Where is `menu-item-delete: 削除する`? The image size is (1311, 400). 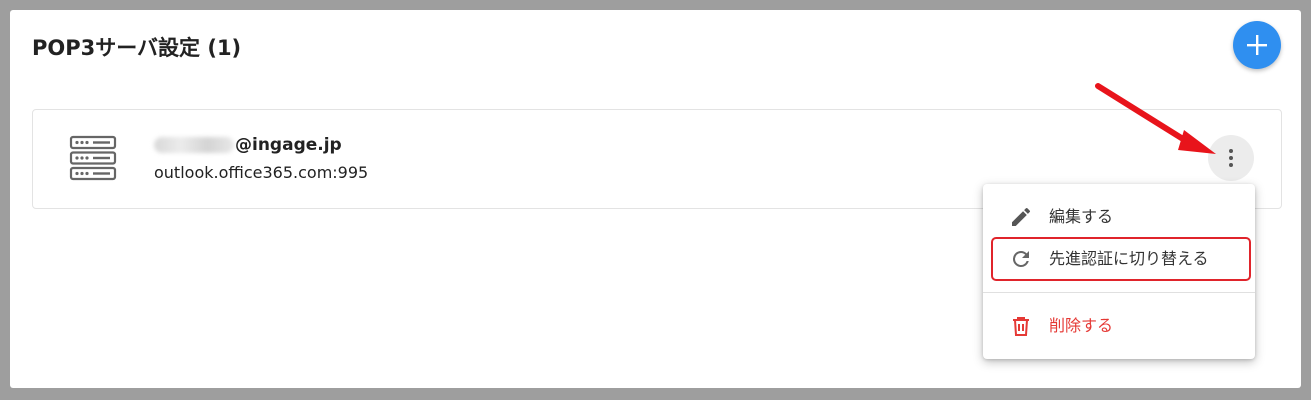
menu-item-delete: 削除する is located at coordinates (1119, 326).